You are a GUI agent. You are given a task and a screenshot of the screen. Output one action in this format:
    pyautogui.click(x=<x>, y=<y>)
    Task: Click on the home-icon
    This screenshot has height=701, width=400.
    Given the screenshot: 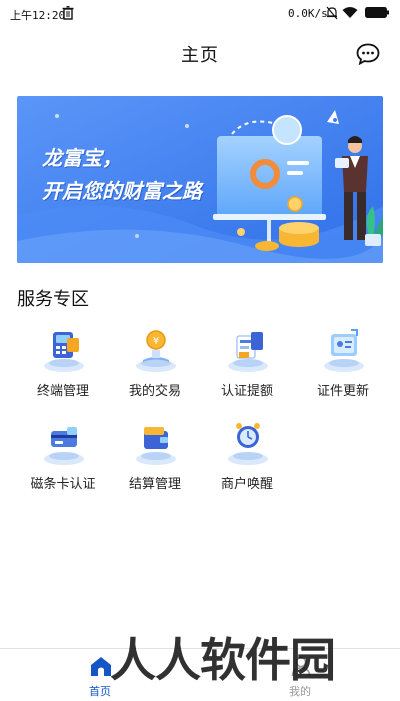 What is the action you would take?
    pyautogui.click(x=101, y=666)
    